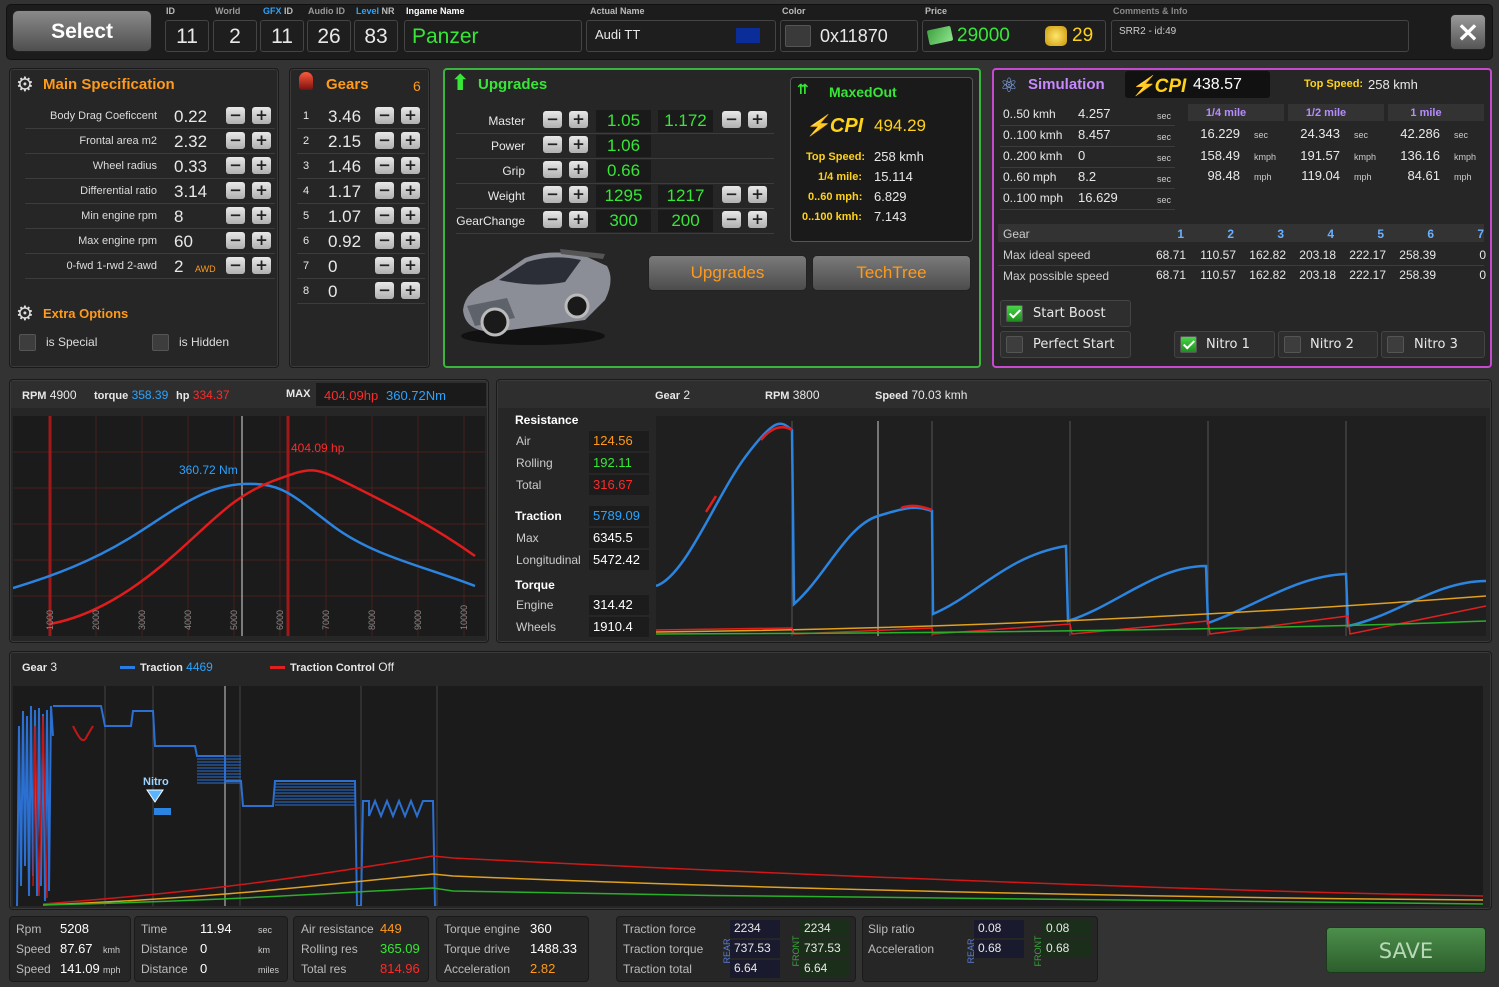  Describe the element at coordinates (384, 190) in the screenshot. I see `gear-minus-3: −` at that location.